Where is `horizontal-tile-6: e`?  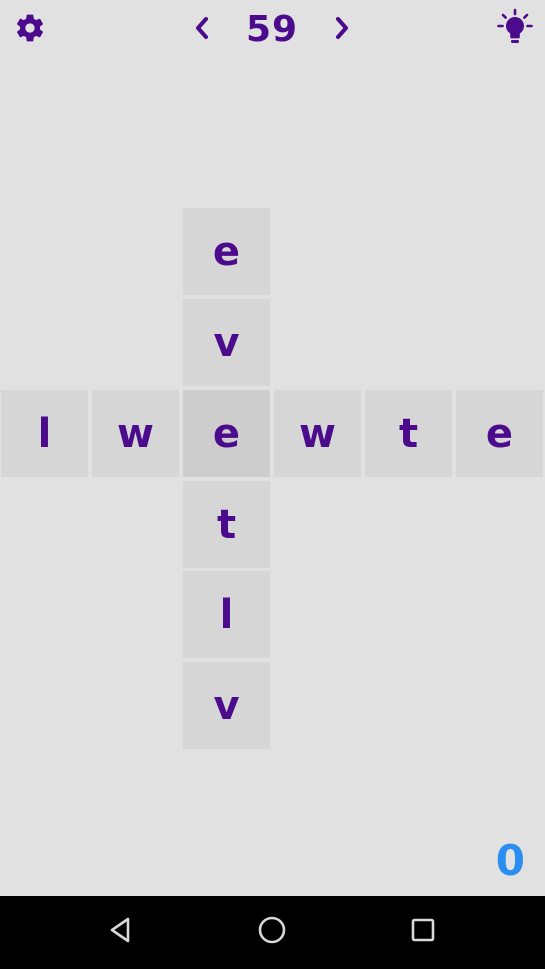 horizontal-tile-6: e is located at coordinates (499, 433).